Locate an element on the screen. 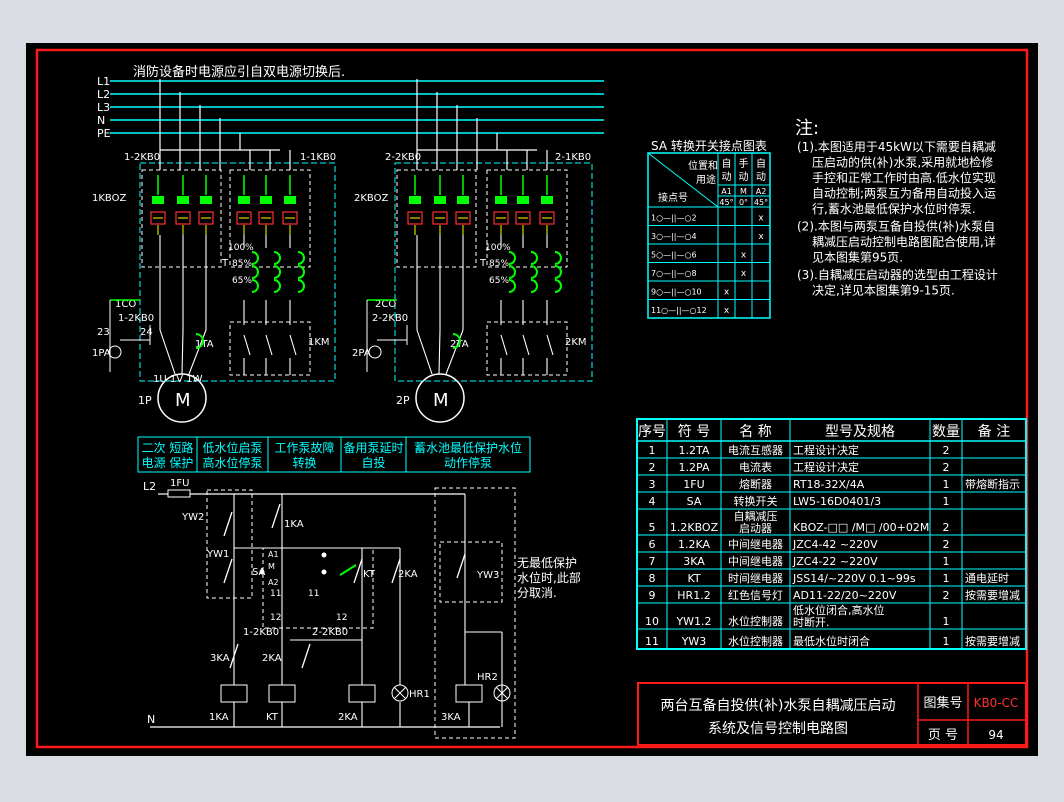 This screenshot has width=1064, height=802. sa-col-code: A1 is located at coordinates (726, 191).